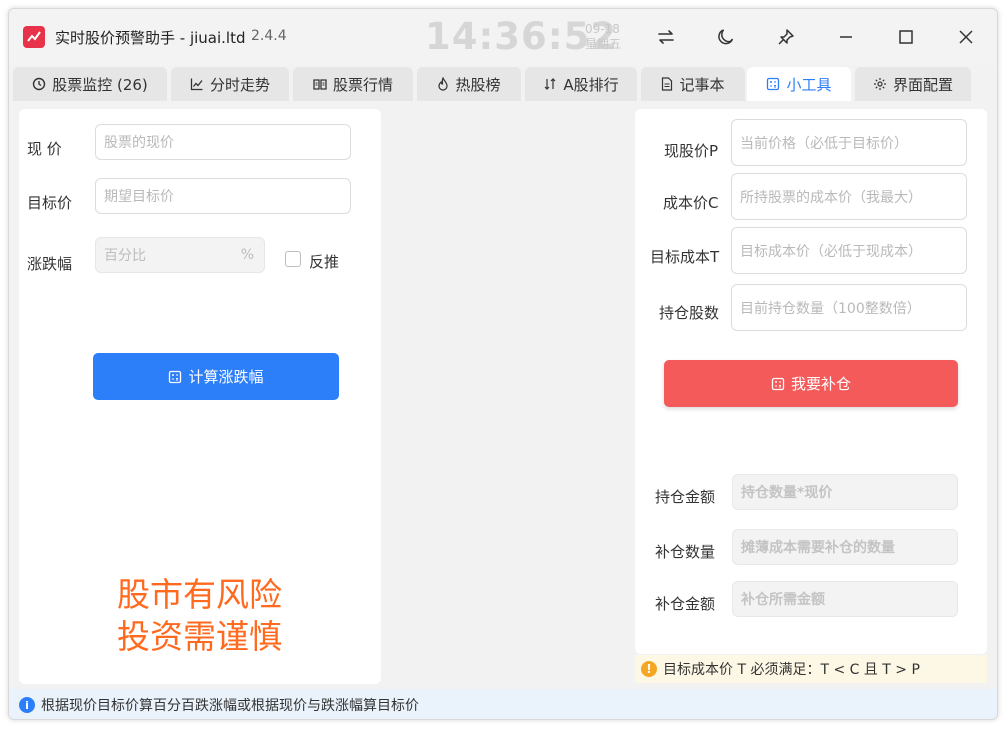  I want to click on tab-notepad: 记事本, so click(693, 84).